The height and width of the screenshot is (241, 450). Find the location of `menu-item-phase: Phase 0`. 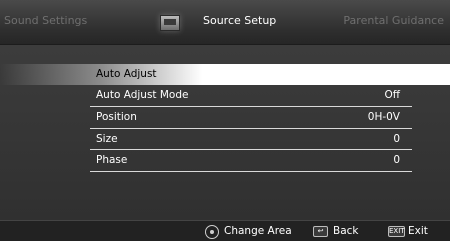

menu-item-phase: Phase 0 is located at coordinates (248, 160).